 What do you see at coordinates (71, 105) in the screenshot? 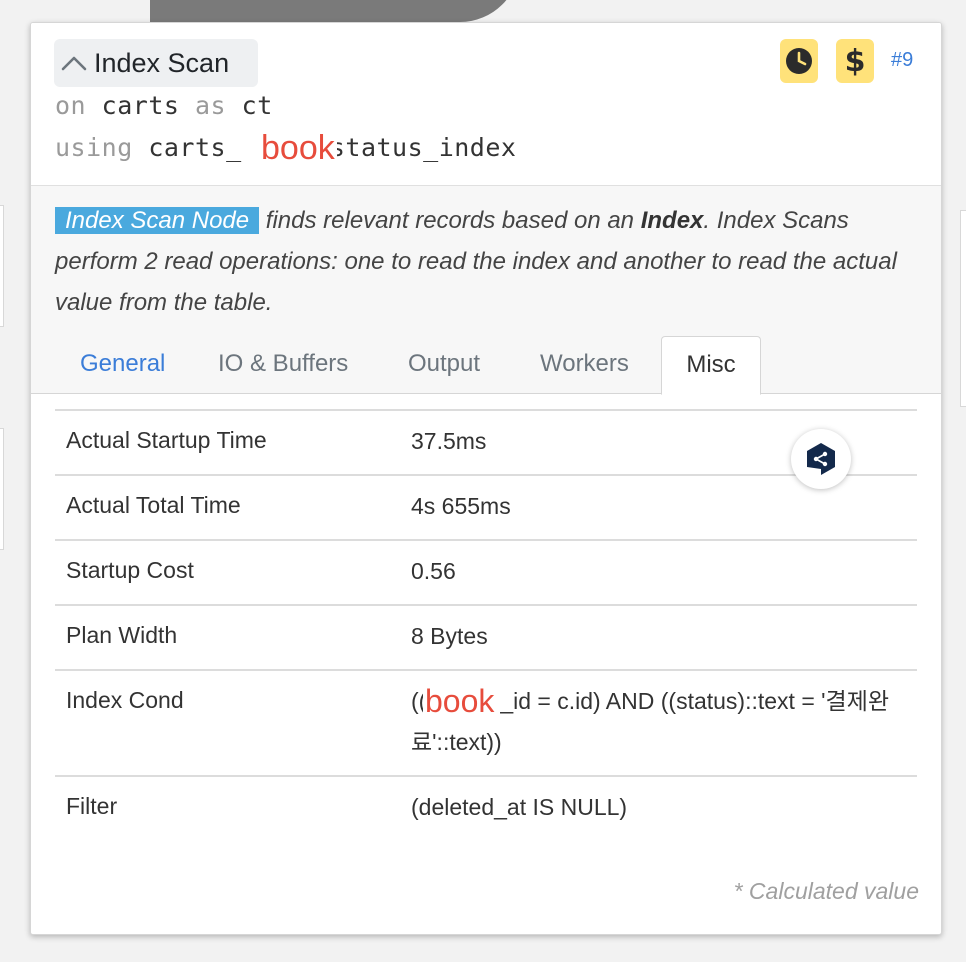
I see `on-keyword: on` at bounding box center [71, 105].